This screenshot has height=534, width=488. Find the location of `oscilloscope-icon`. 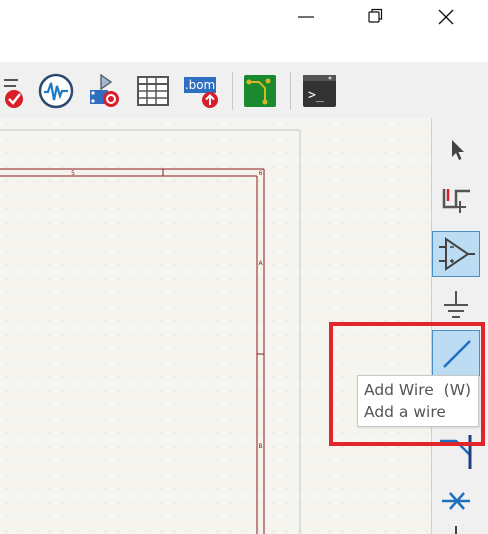

oscilloscope-icon is located at coordinates (56, 91).